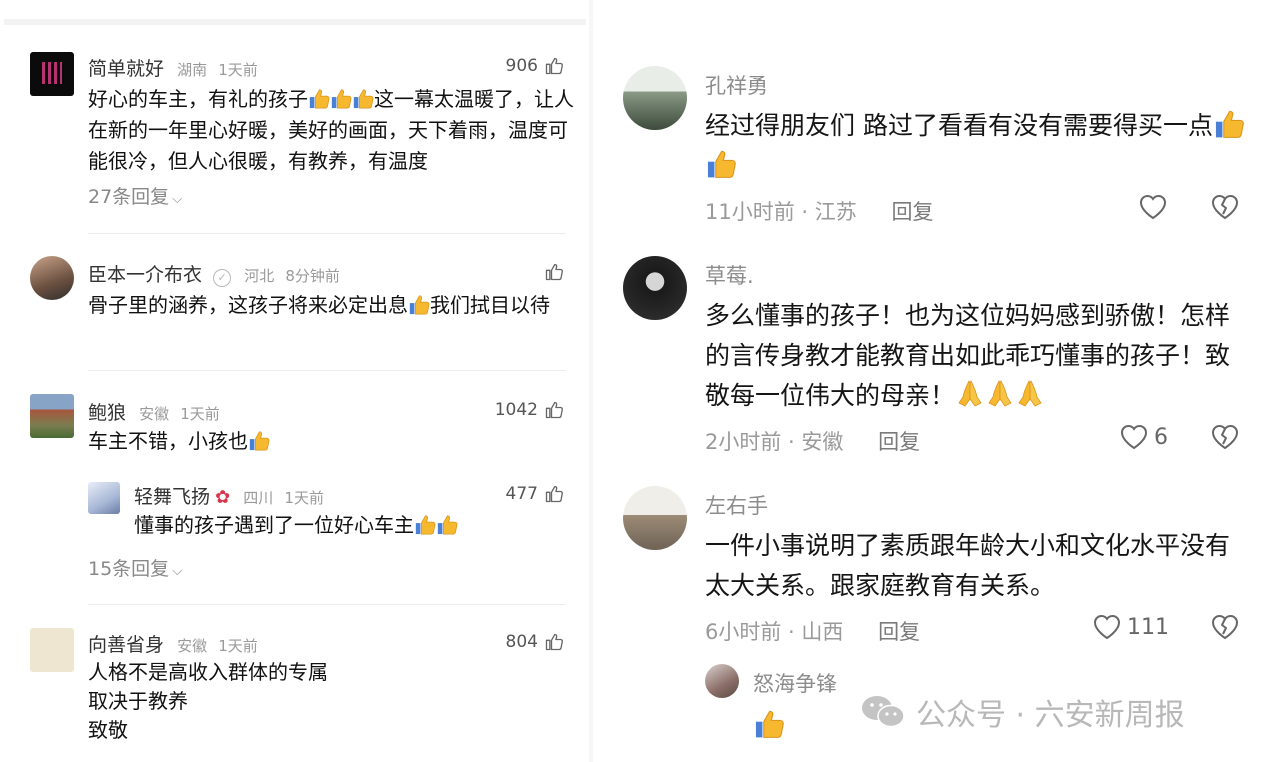 Image resolution: width=1280 pixels, height=762 pixels. I want to click on wechat-icon, so click(883, 712).